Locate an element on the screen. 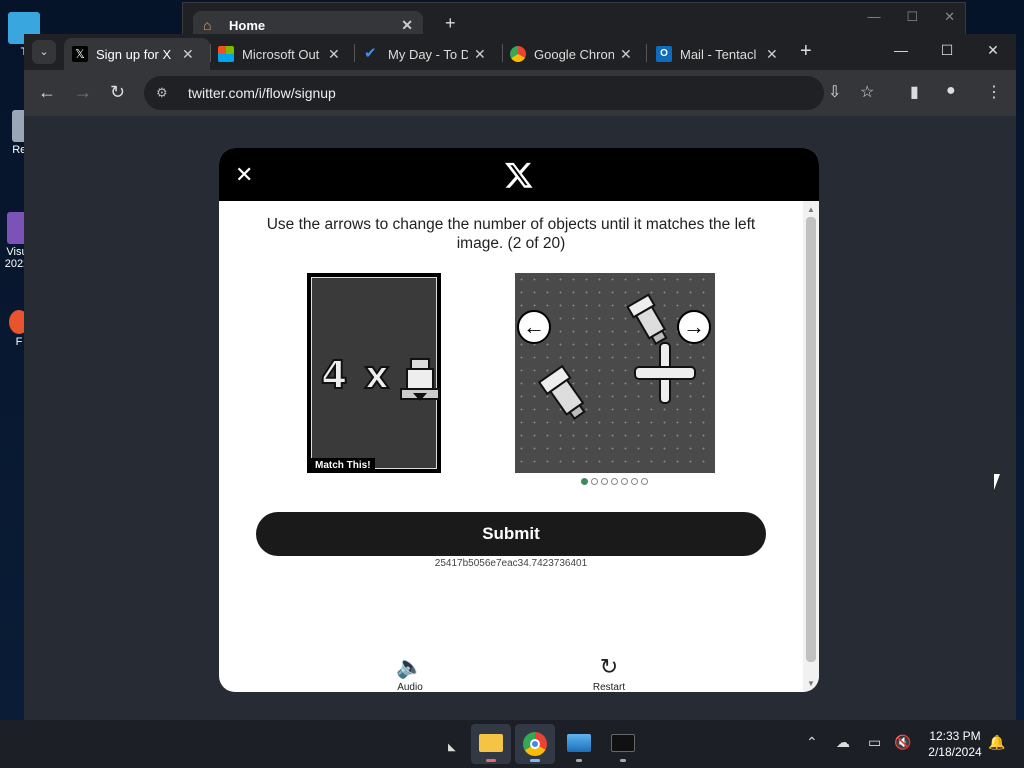 This screenshot has height=768, width=1024. outlook-icon: O is located at coordinates (664, 54).